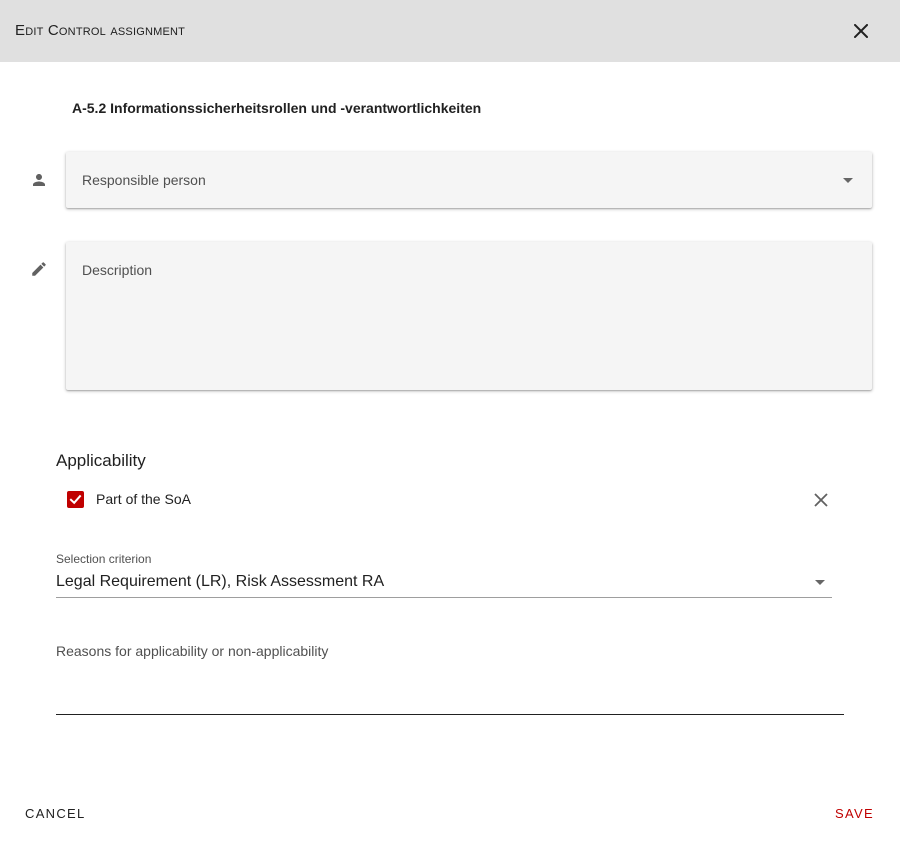 The image size is (900, 850). What do you see at coordinates (143, 499) in the screenshot?
I see `part-of-soa-label: Part of the SoA` at bounding box center [143, 499].